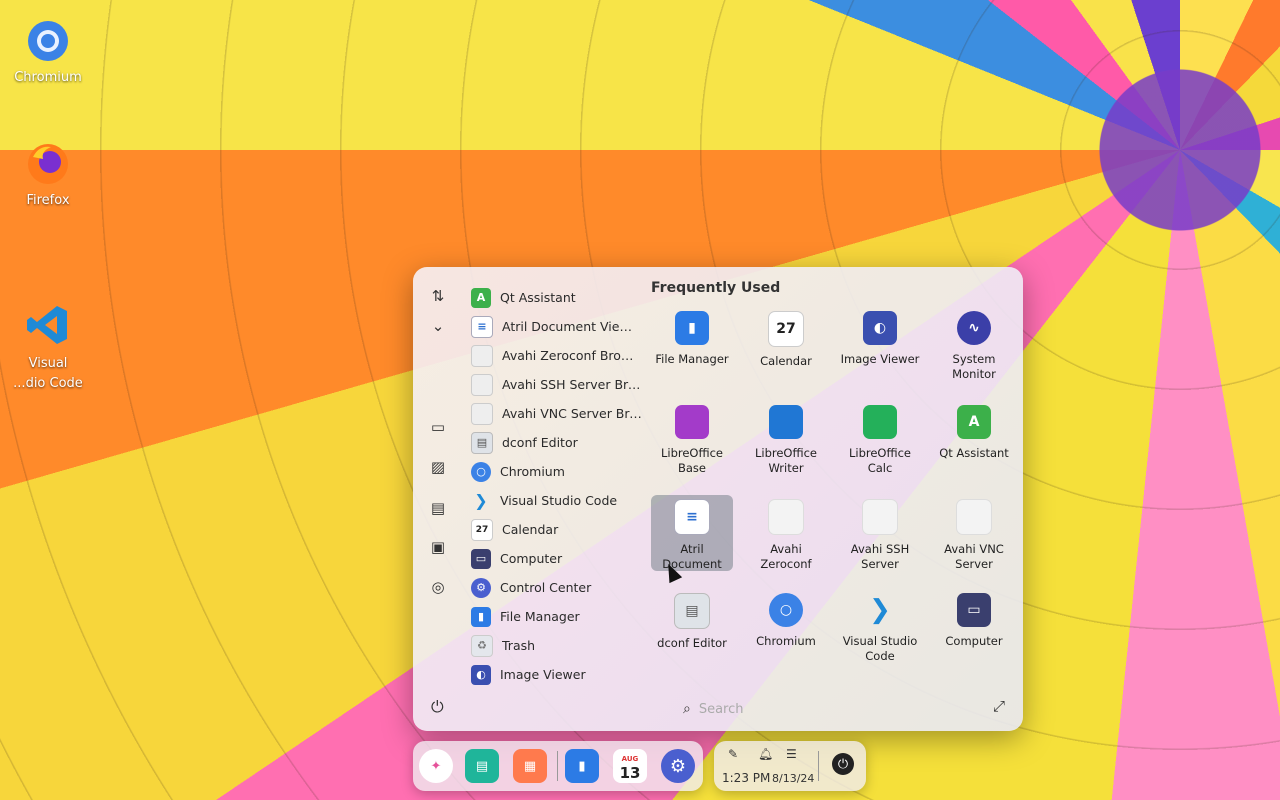  I want to click on list-item-label: Avahi Zeroconf Browser, so click(572, 355).